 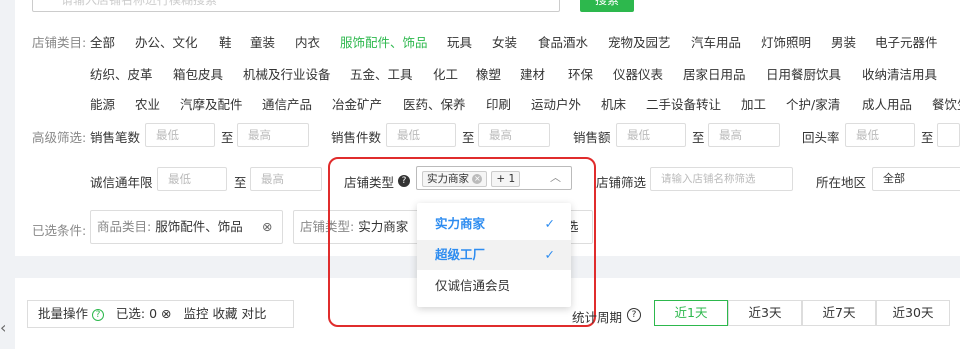 What do you see at coordinates (597, 317) in the screenshot?
I see `period-label: 统计周期` at bounding box center [597, 317].